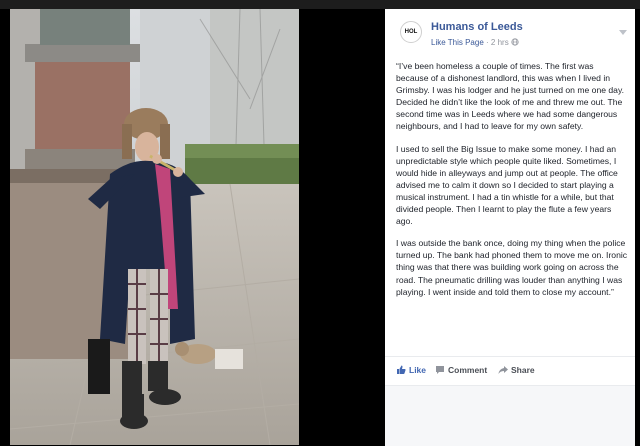 This screenshot has height=446, width=640. I want to click on comment-icon, so click(440, 370).